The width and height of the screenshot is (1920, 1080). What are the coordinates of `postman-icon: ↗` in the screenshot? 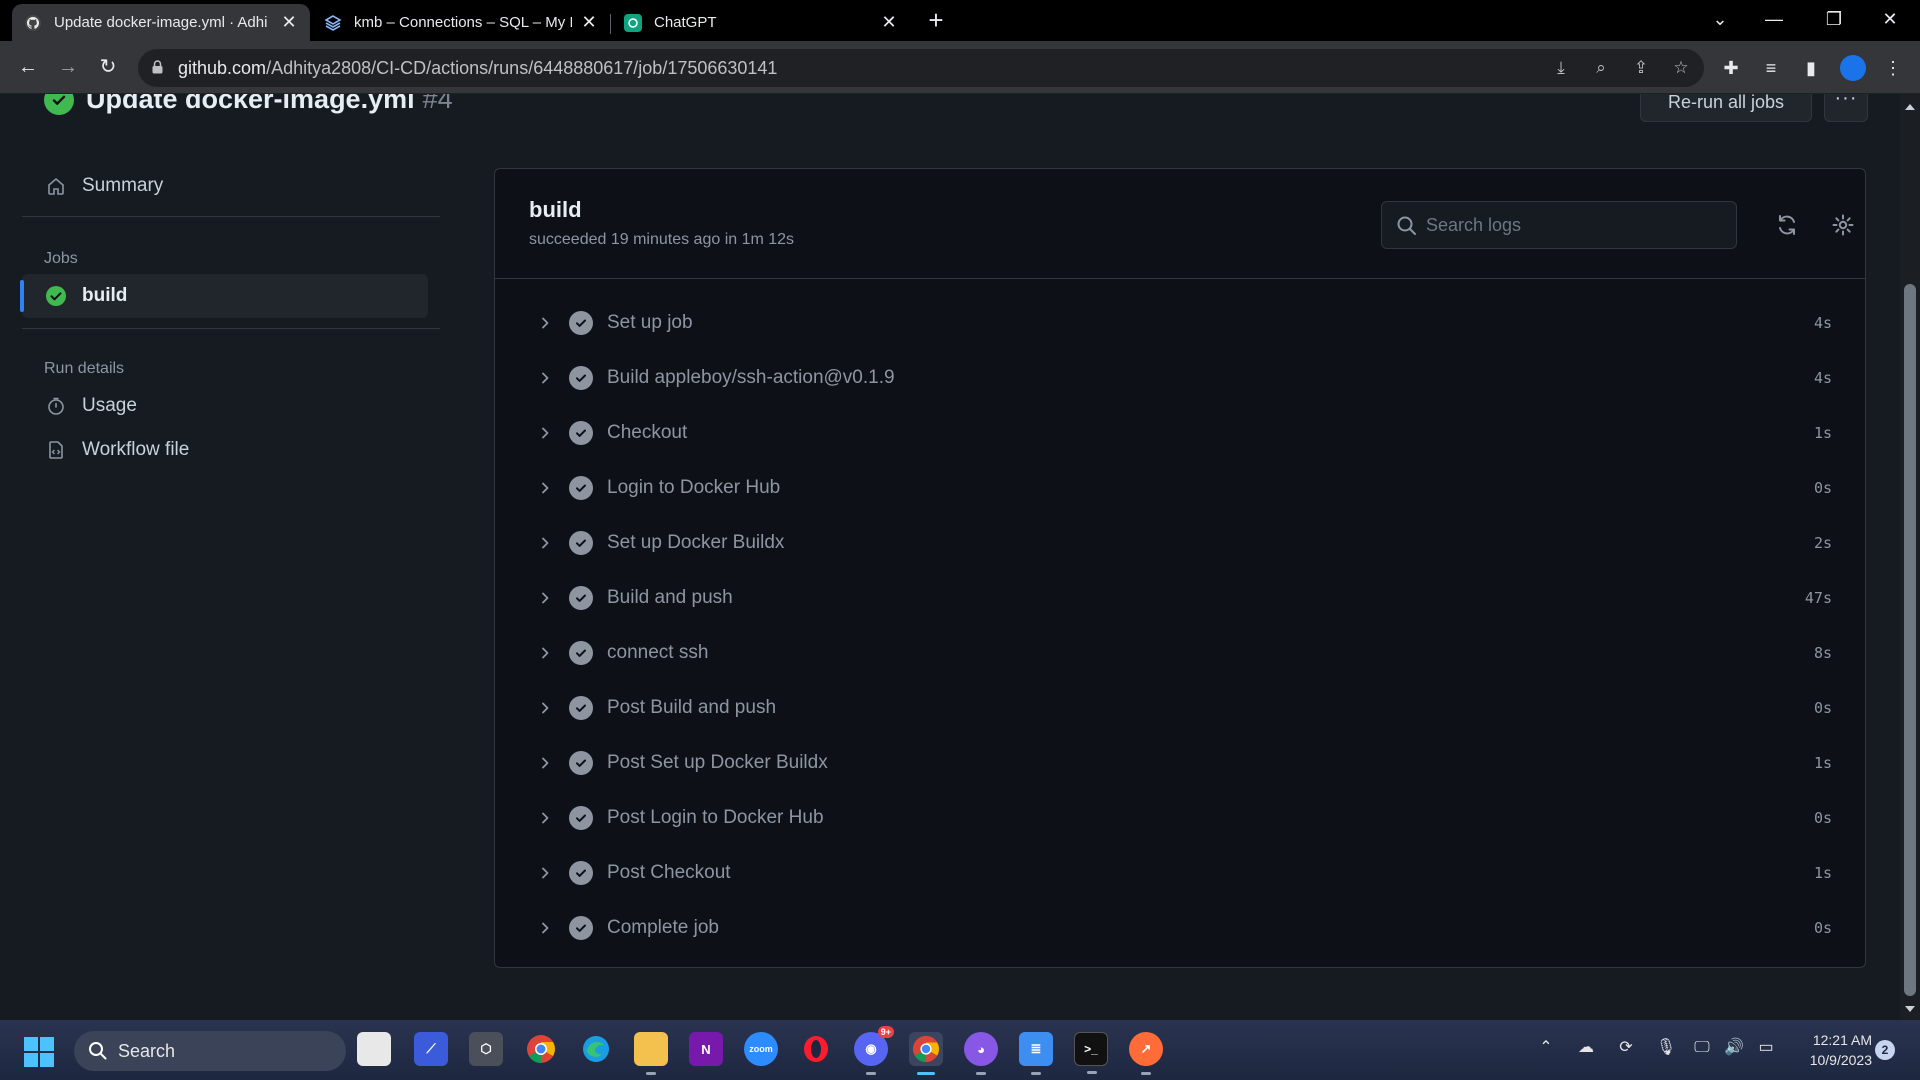 It's located at (1146, 1053).